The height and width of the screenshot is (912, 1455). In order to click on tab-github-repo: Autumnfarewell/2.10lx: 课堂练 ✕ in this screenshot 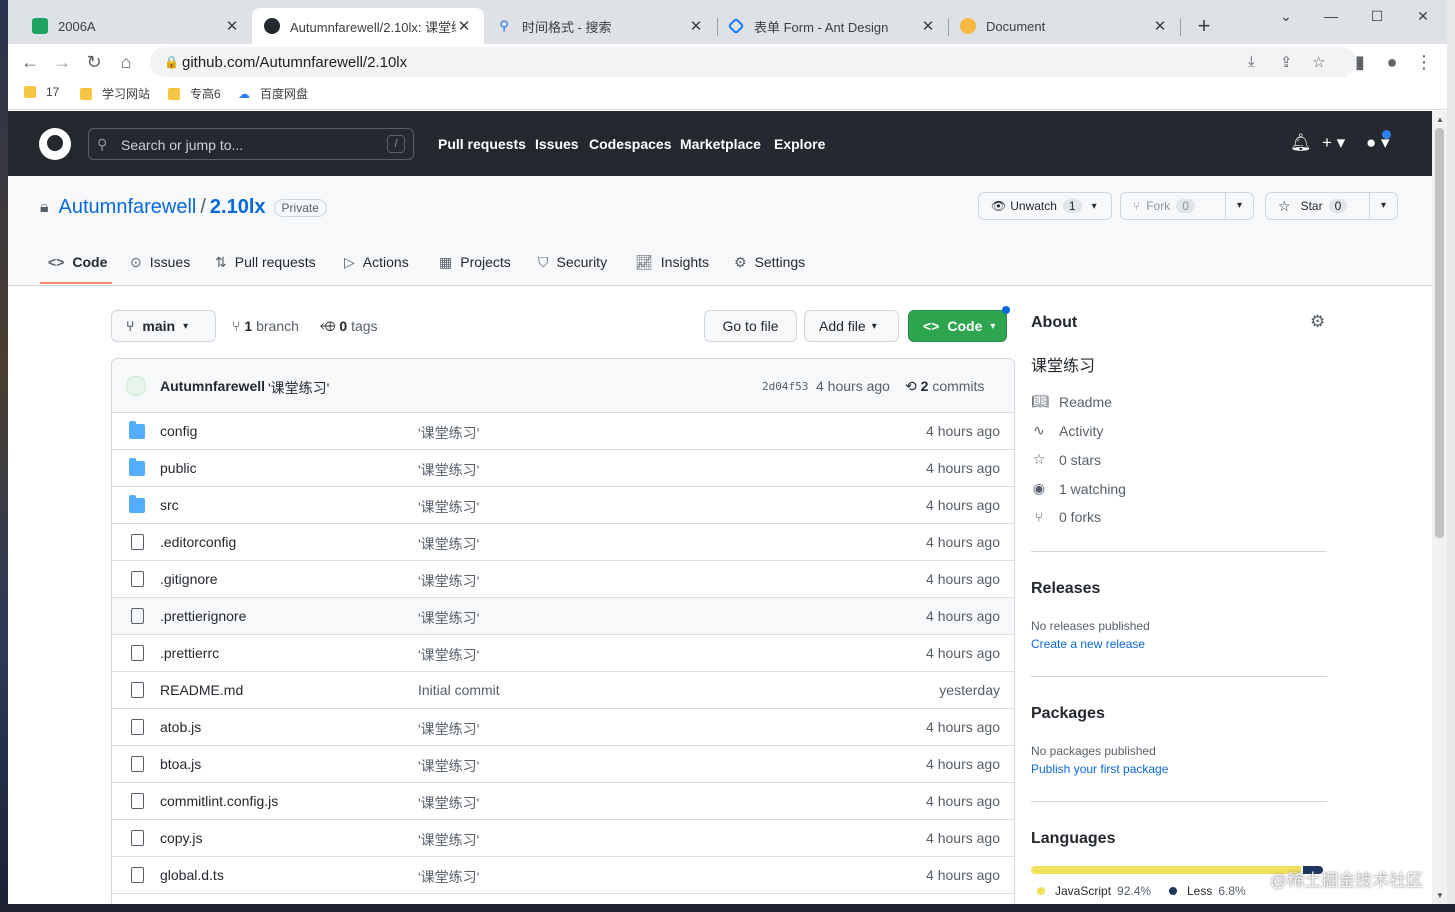, I will do `click(368, 26)`.